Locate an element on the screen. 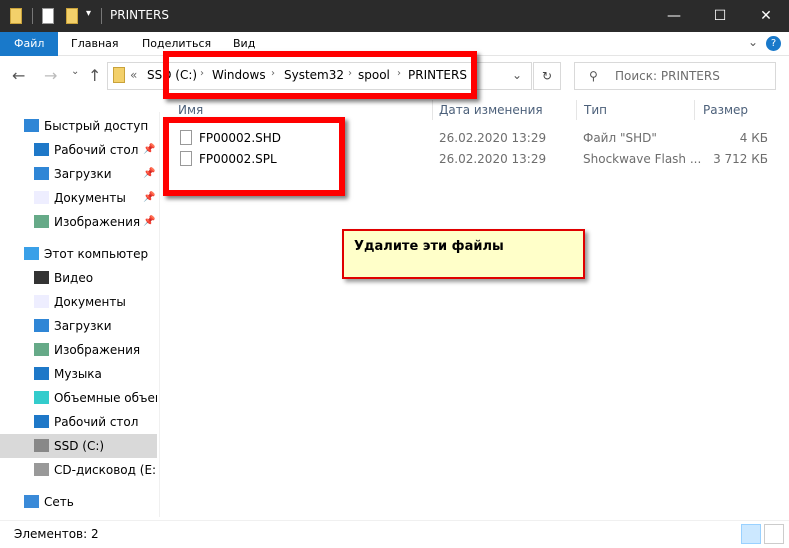 The width and height of the screenshot is (789, 548). collapse-ribbon-icon: ⌄ is located at coordinates (753, 42).